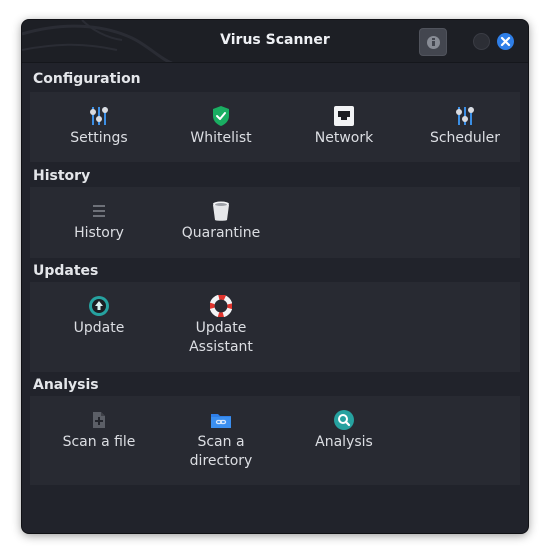 The width and height of the screenshot is (550, 557). What do you see at coordinates (275, 127) in the screenshot?
I see `configuration-panel: Settings Whitelist Network Scheduler` at bounding box center [275, 127].